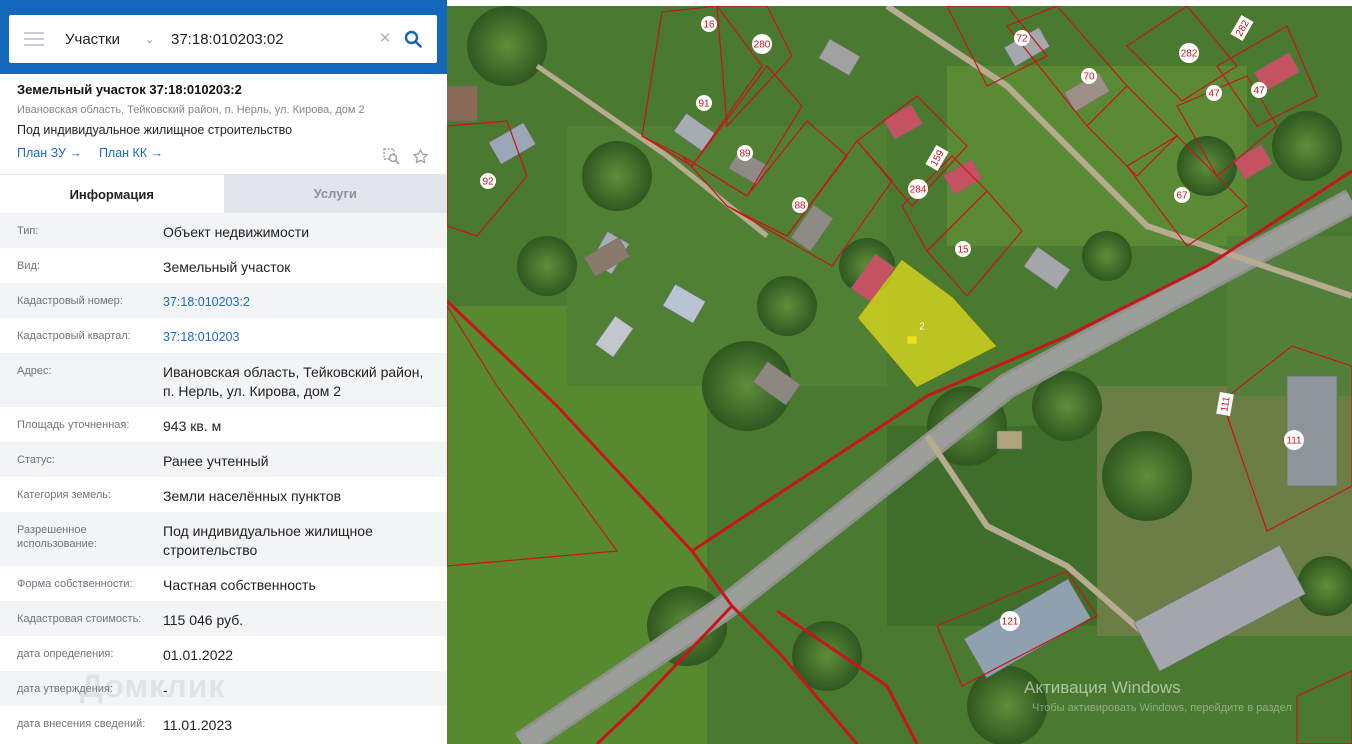 This screenshot has height=744, width=1352. What do you see at coordinates (75, 584) in the screenshot?
I see `row-label: Форма собственности:` at bounding box center [75, 584].